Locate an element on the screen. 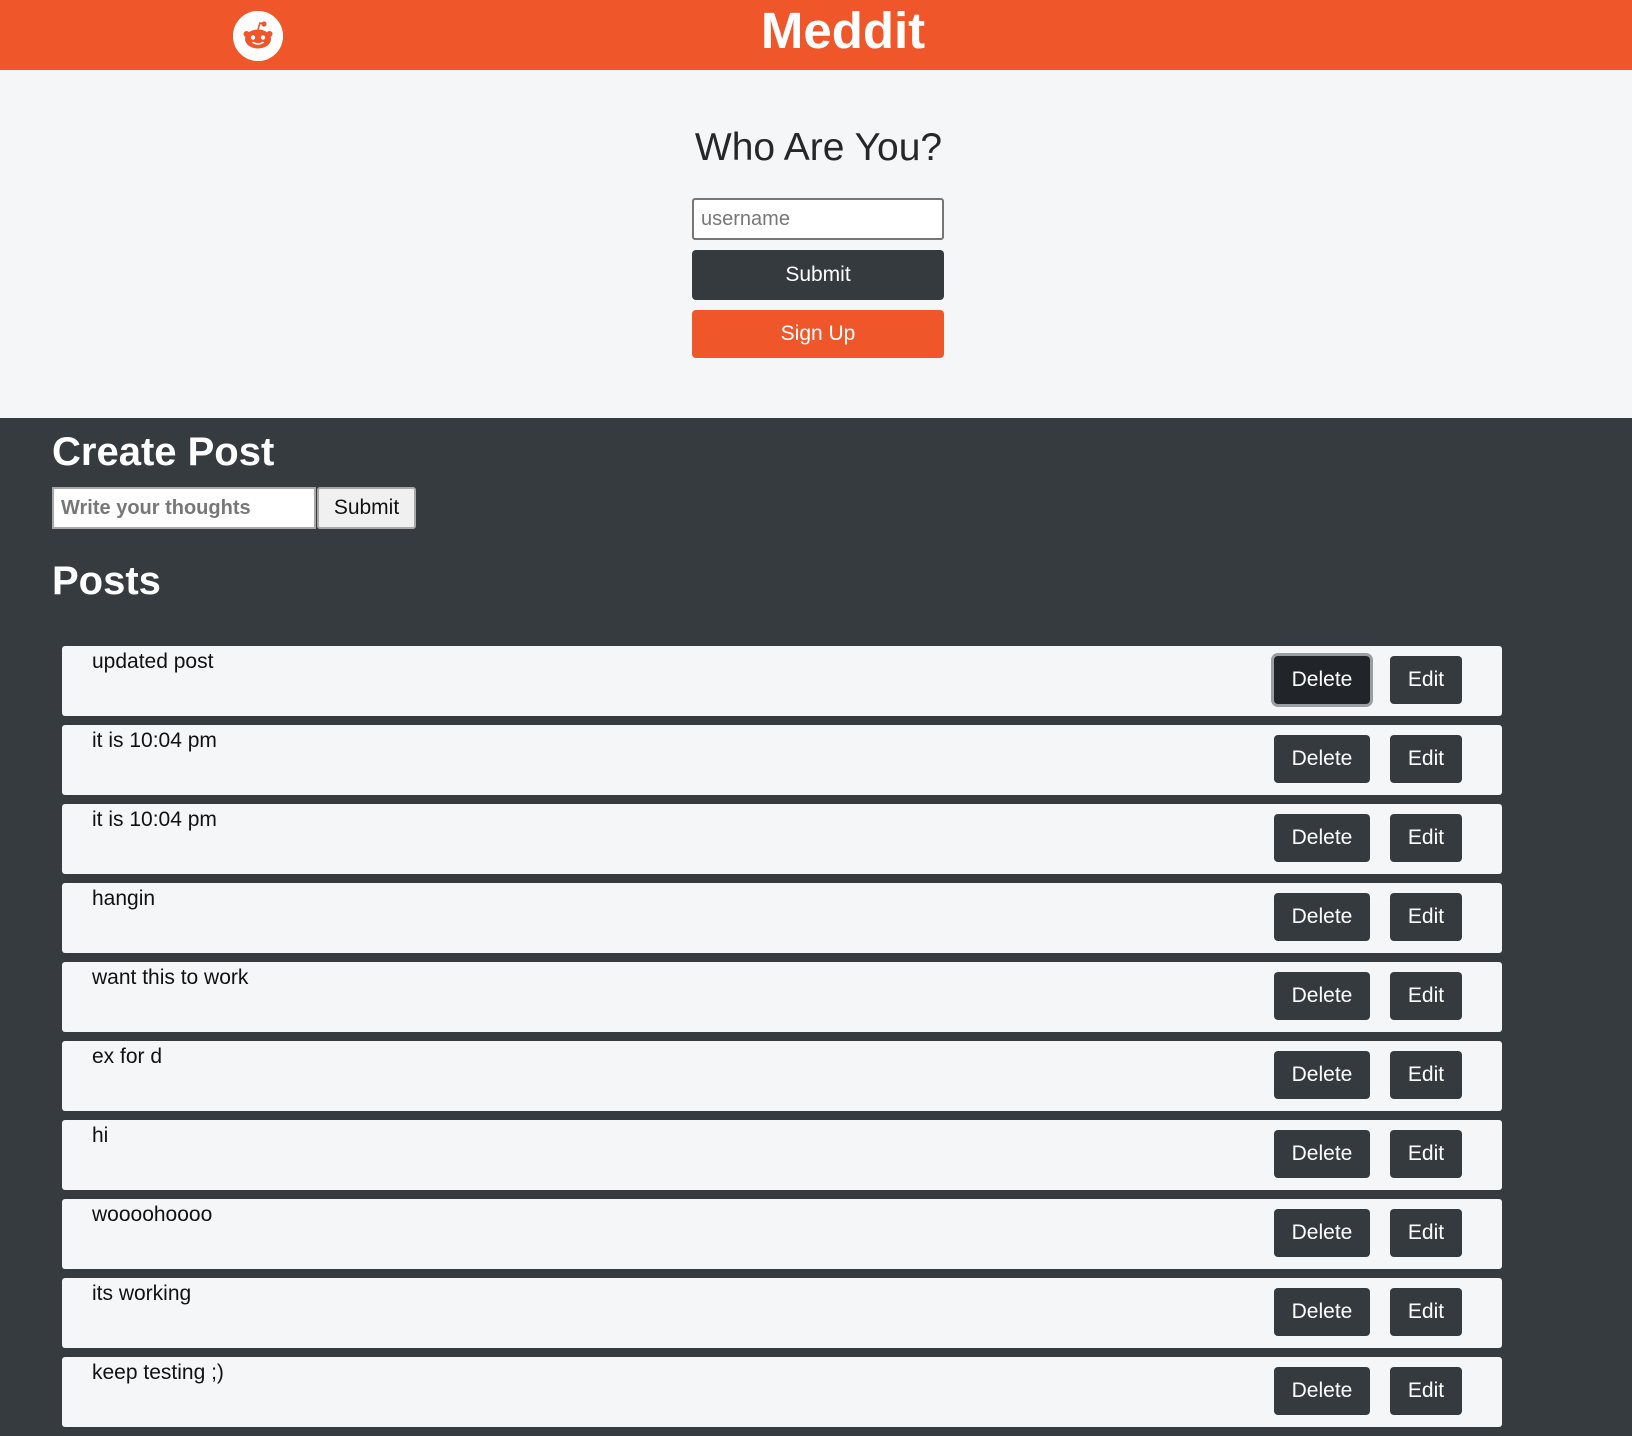 This screenshot has width=1632, height=1436. post-text: updated post is located at coordinates (153, 661).